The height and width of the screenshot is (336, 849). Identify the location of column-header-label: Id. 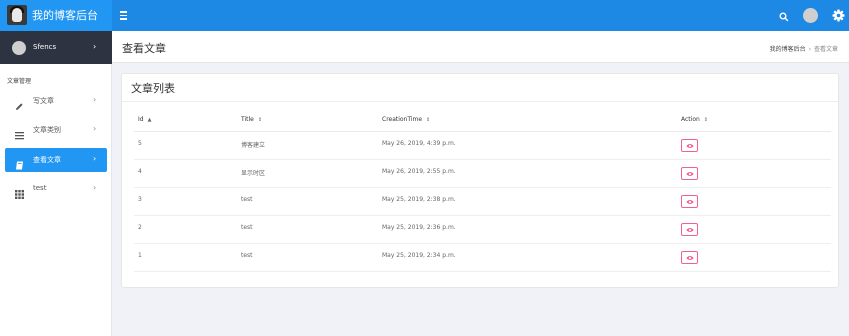
(141, 119).